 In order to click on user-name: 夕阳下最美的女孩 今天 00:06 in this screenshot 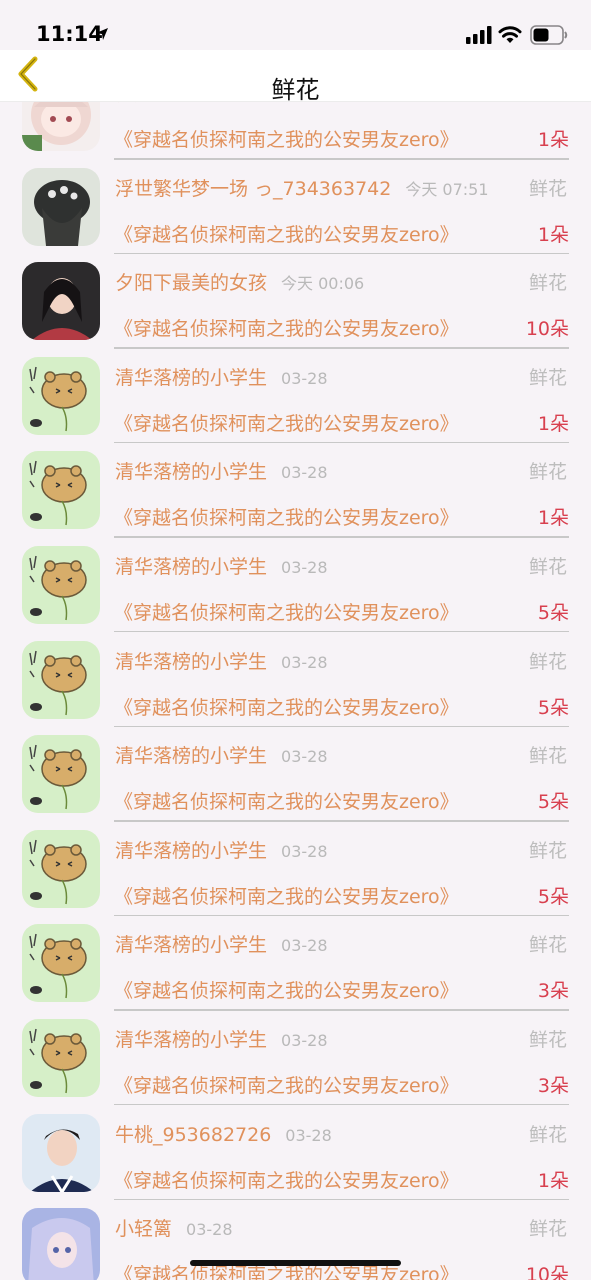, I will do `click(239, 281)`.